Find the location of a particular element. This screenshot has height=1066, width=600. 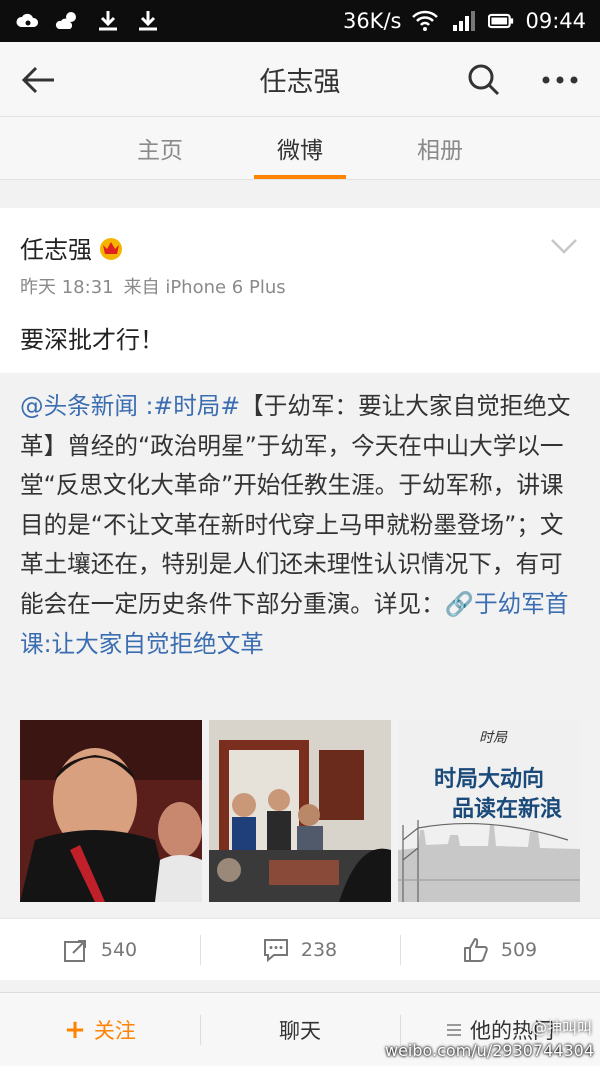

chat-button: 聊天 is located at coordinates (300, 1029).